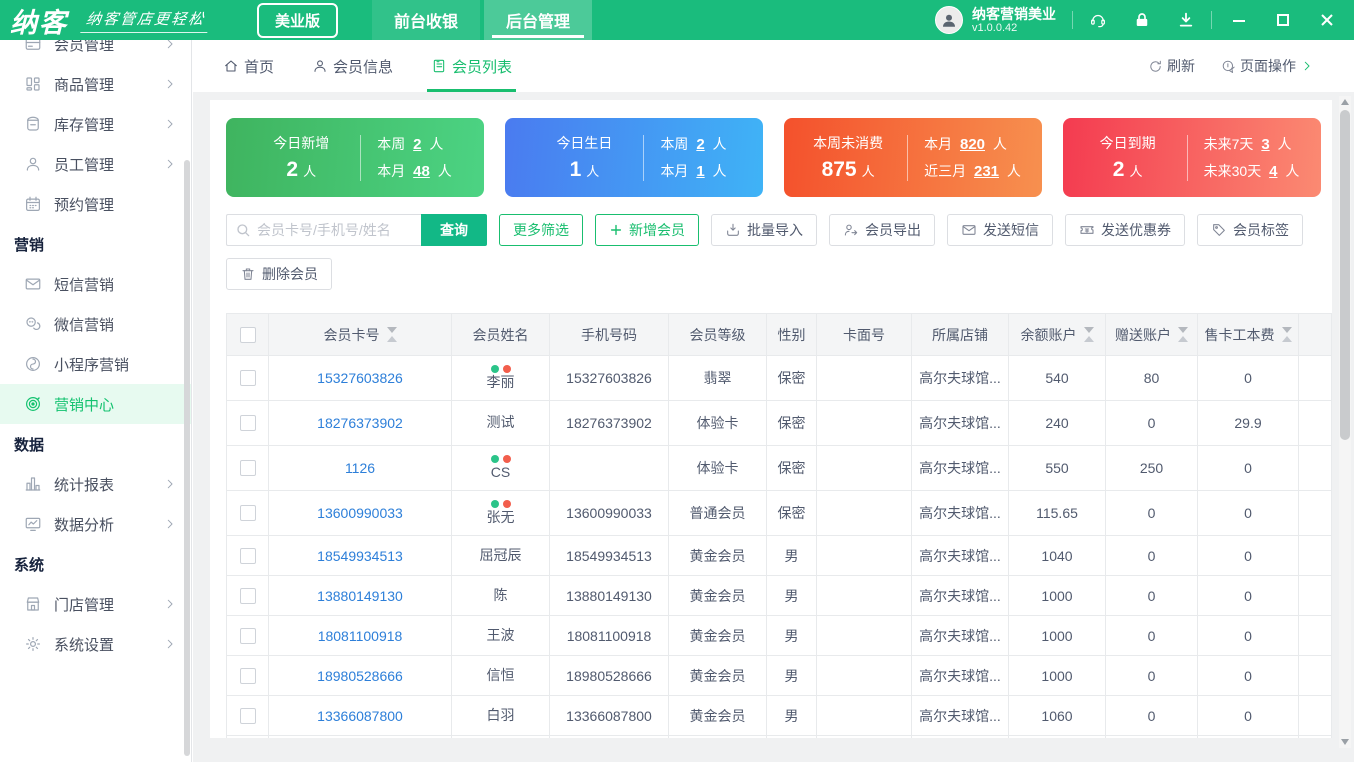  What do you see at coordinates (248, 66) in the screenshot?
I see `tab-home: 首页` at bounding box center [248, 66].